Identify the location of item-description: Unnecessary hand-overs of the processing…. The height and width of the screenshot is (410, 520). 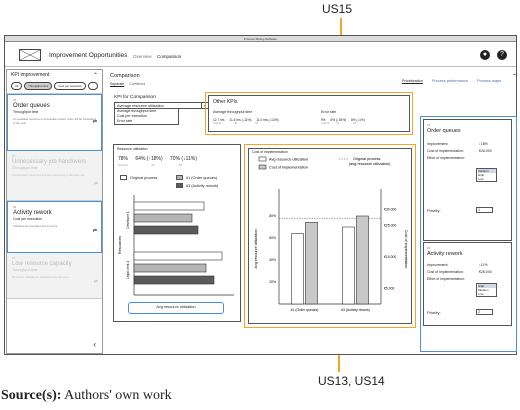
(48, 175).